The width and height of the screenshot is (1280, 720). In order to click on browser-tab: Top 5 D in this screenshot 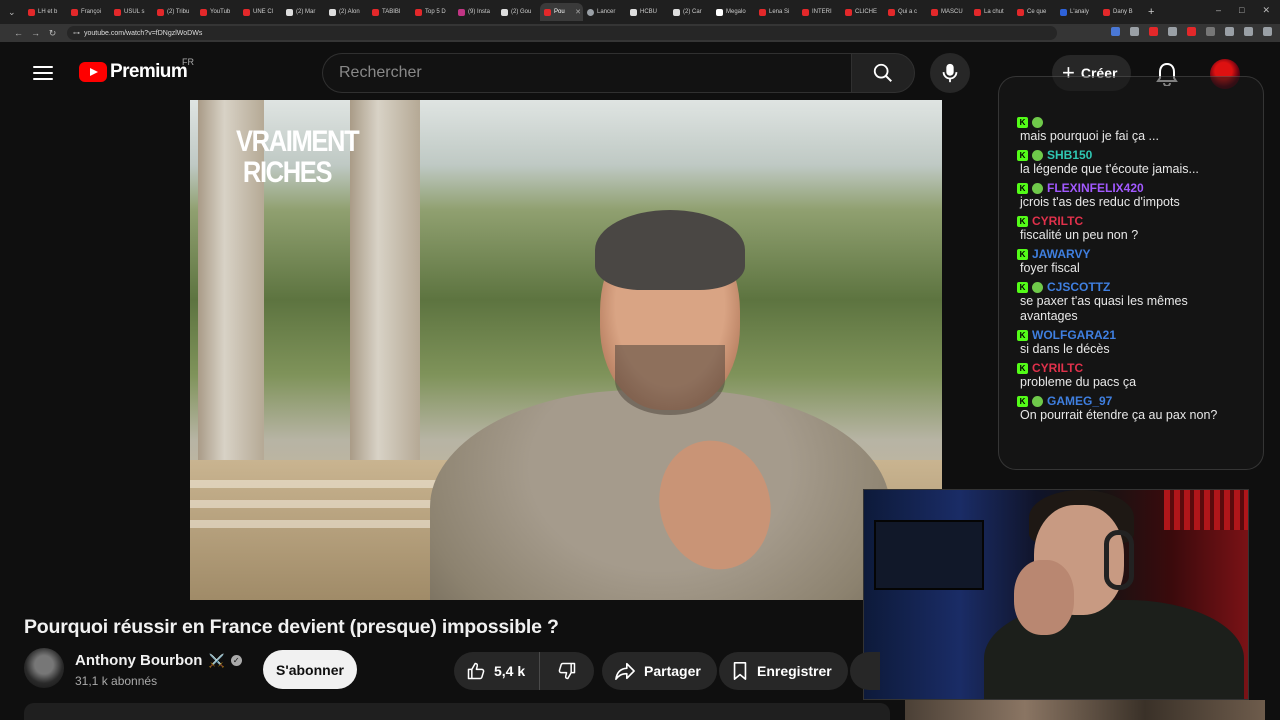, I will do `click(432, 12)`.